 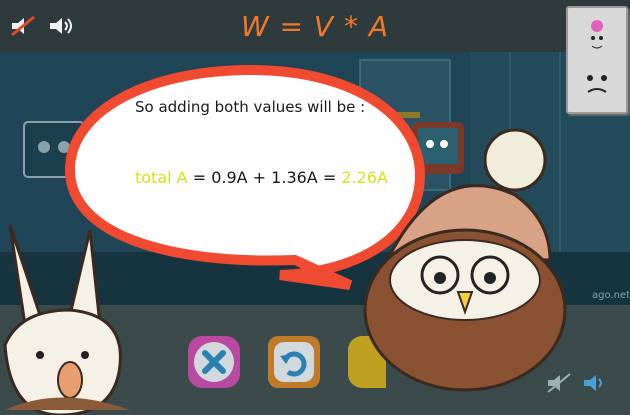 What do you see at coordinates (597, 56) in the screenshot?
I see `character-faces` at bounding box center [597, 56].